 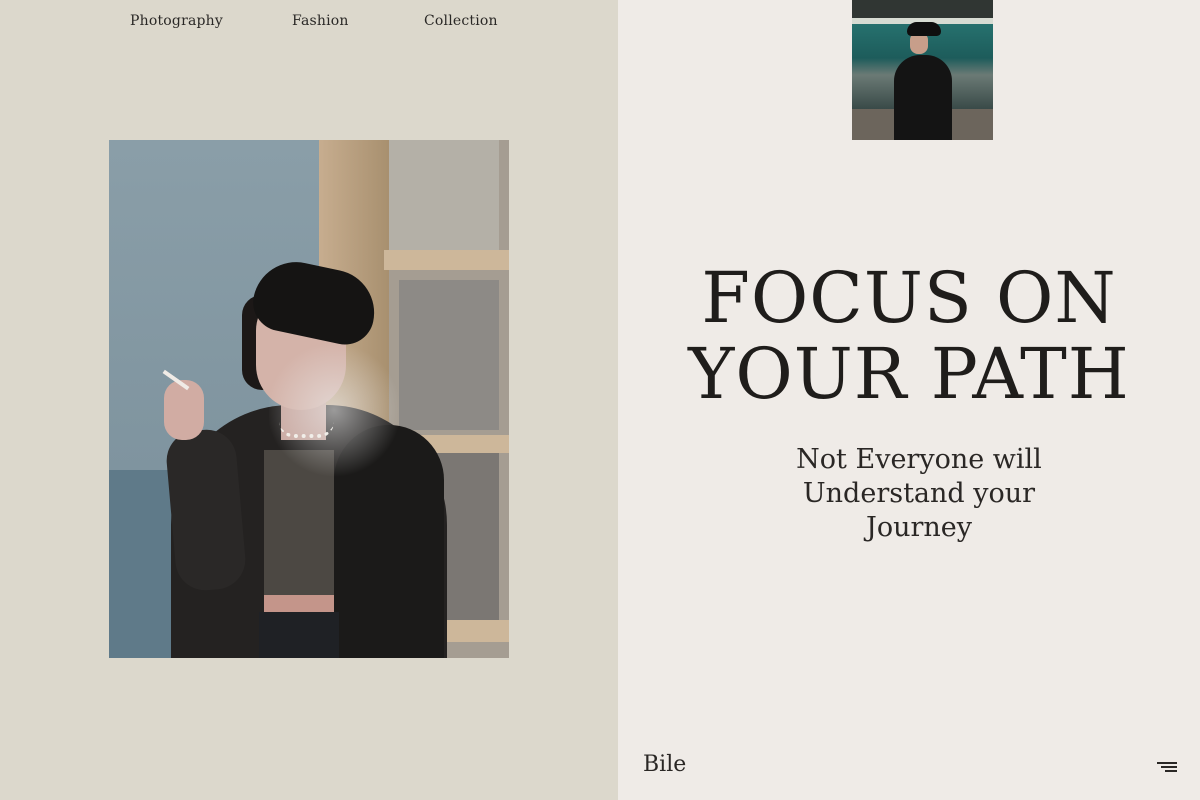 I want to click on subheadline-line-3: Journey, so click(x=919, y=527).